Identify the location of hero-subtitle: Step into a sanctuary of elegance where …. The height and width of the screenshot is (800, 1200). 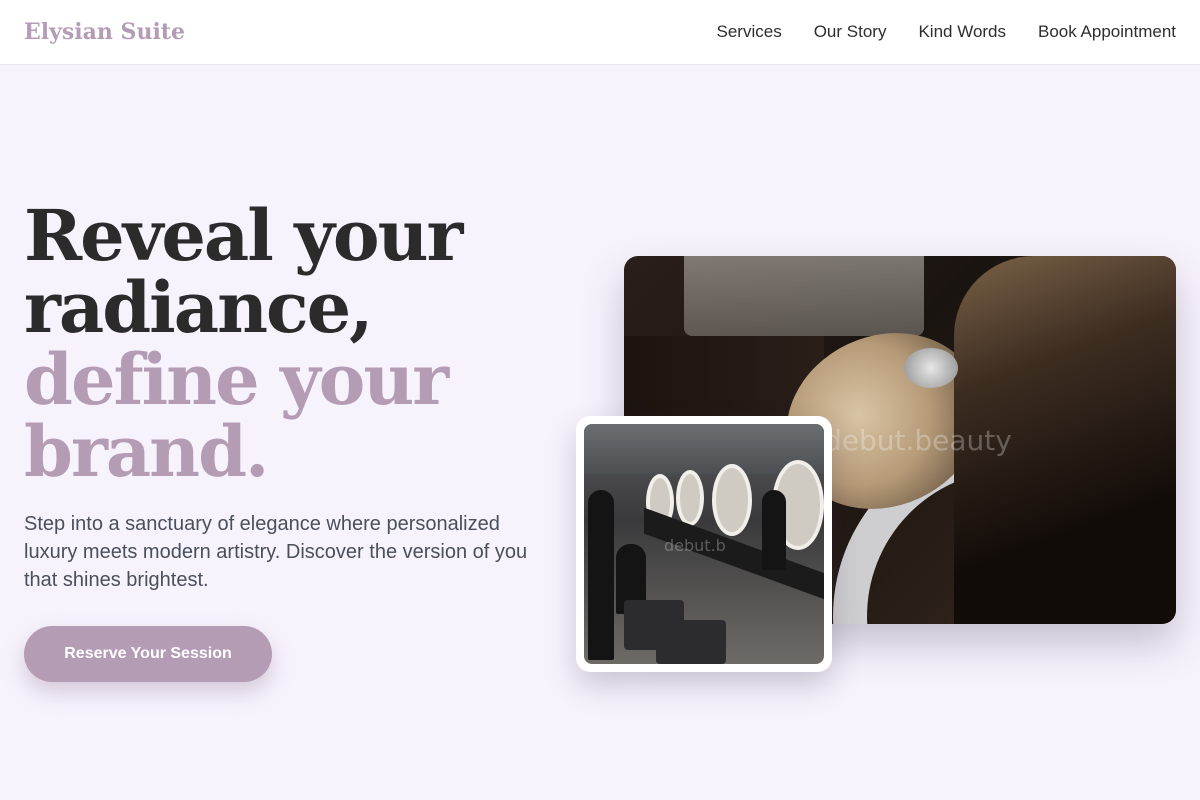
(276, 552).